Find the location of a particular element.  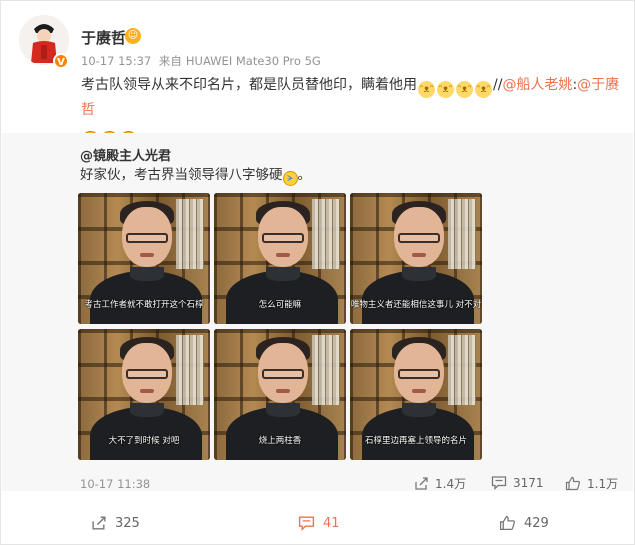

thumbnail-subtitle: 考古工作者就不敢打开这个石椁 is located at coordinates (144, 305).